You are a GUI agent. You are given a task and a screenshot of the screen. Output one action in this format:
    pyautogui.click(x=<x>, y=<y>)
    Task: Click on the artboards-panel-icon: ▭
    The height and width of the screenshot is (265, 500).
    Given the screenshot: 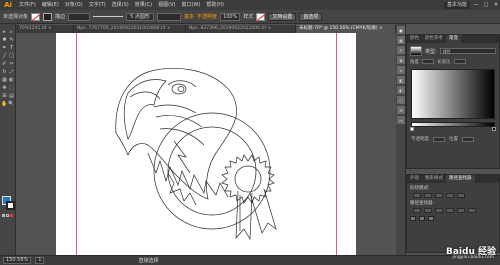 What is the action you would take?
    pyautogui.click(x=401, y=120)
    